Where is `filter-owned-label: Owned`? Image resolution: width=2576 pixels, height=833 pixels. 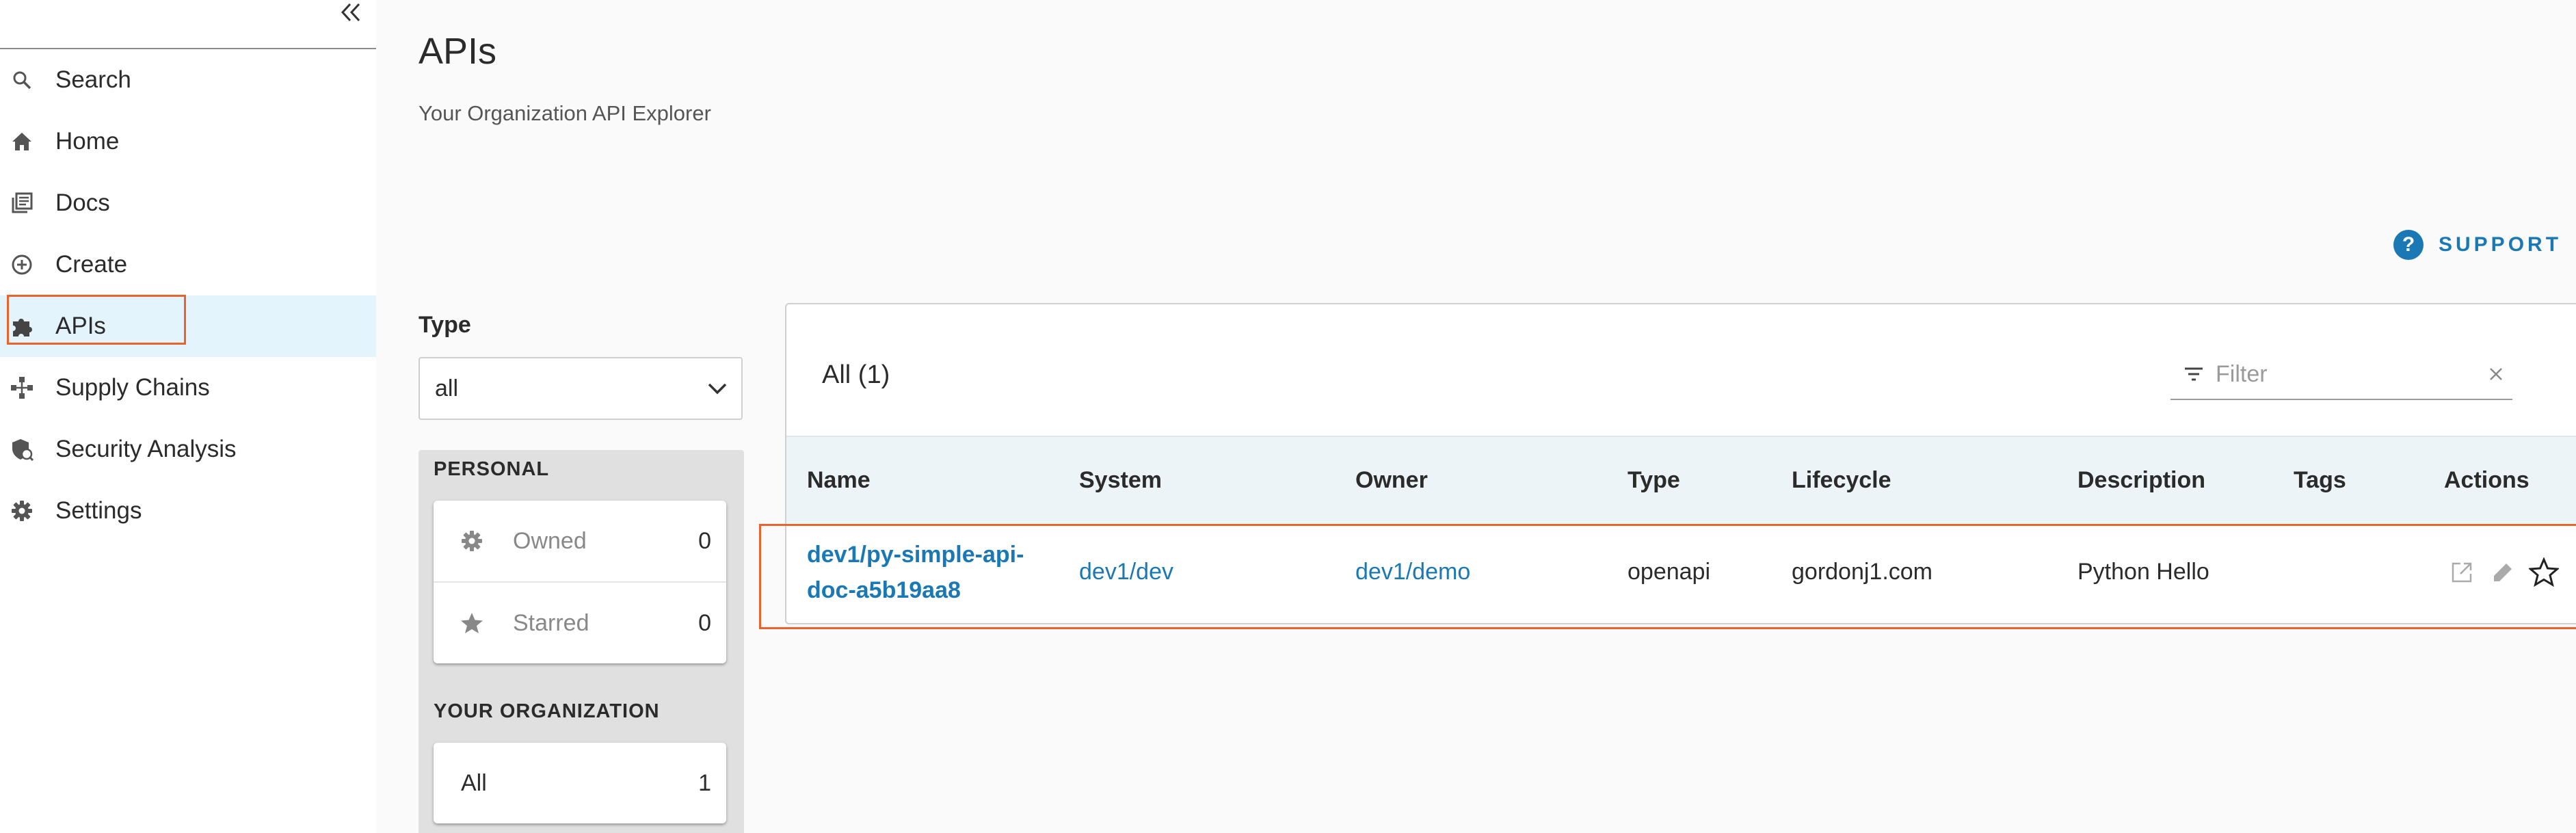 filter-owned-label: Owned is located at coordinates (550, 540).